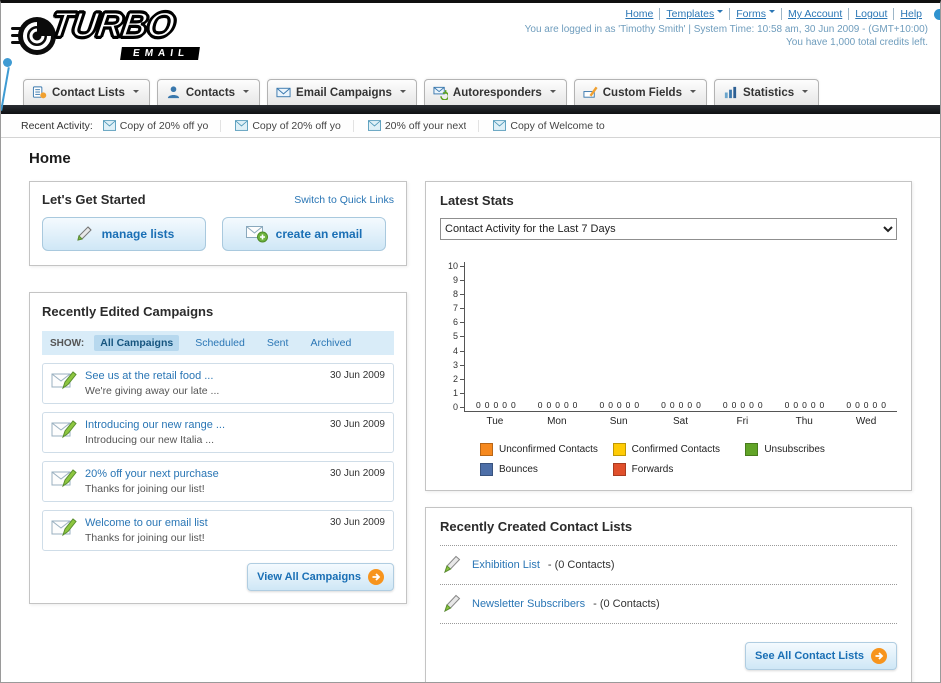 Image resolution: width=941 pixels, height=683 pixels. What do you see at coordinates (879, 656) in the screenshot?
I see `arrow-right-icon` at bounding box center [879, 656].